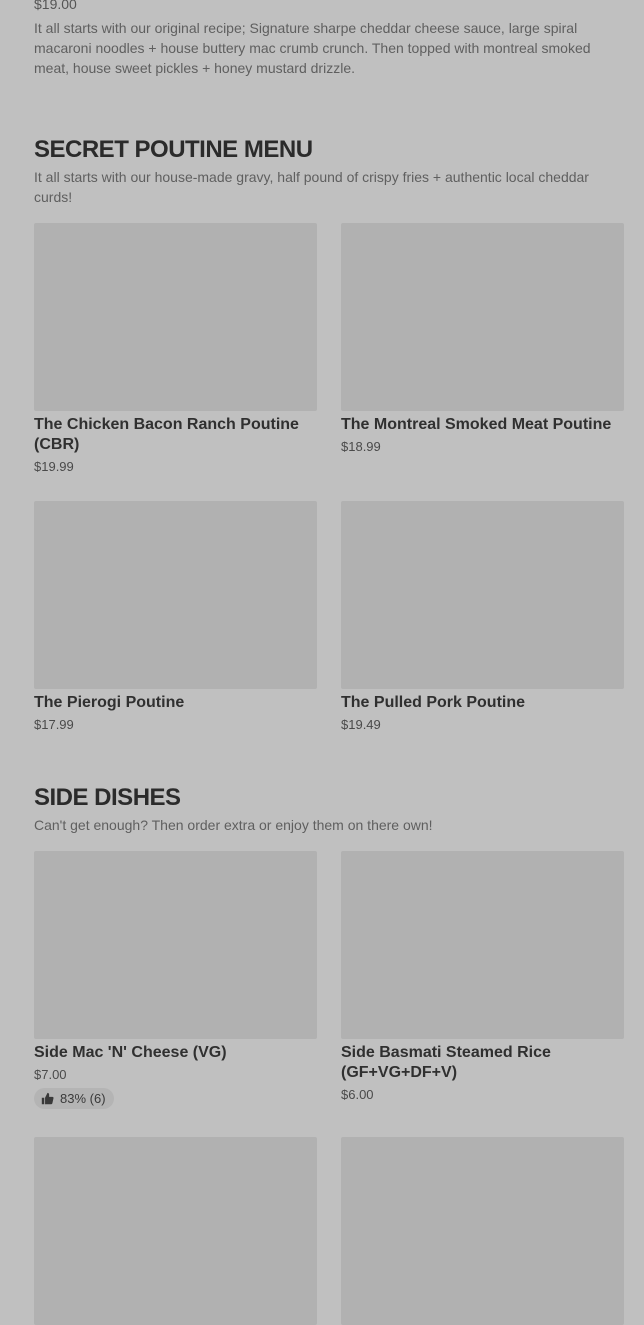  I want to click on menu-item-name: The Chicken Bacon Ranch Poutine (CBR), so click(175, 435).